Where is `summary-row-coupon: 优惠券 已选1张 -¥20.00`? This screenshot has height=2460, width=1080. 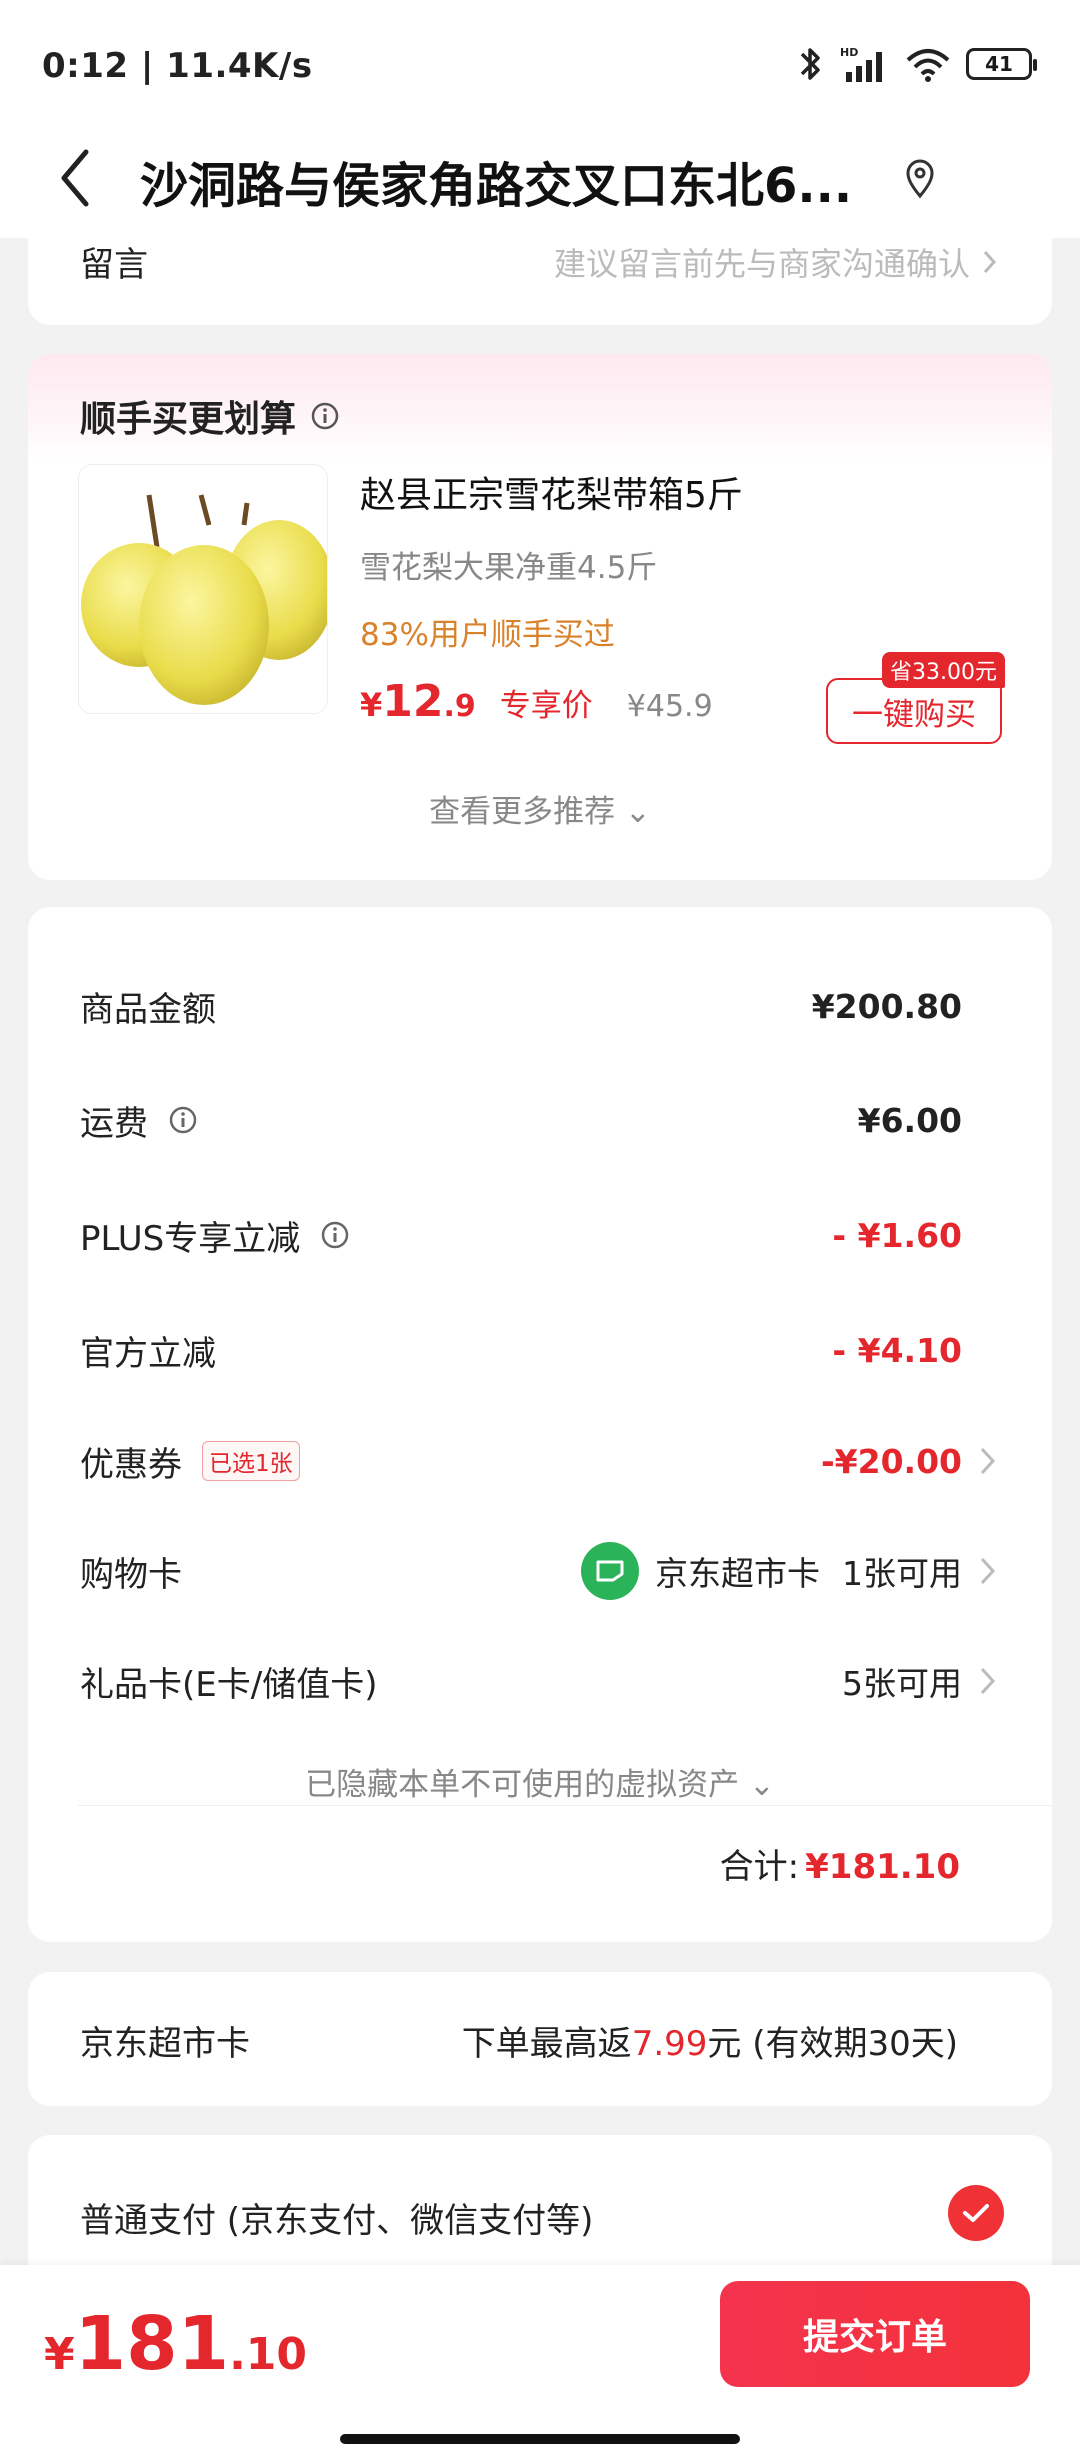
summary-row-coupon: 优惠券 已选1张 -¥20.00 is located at coordinates (521, 1461).